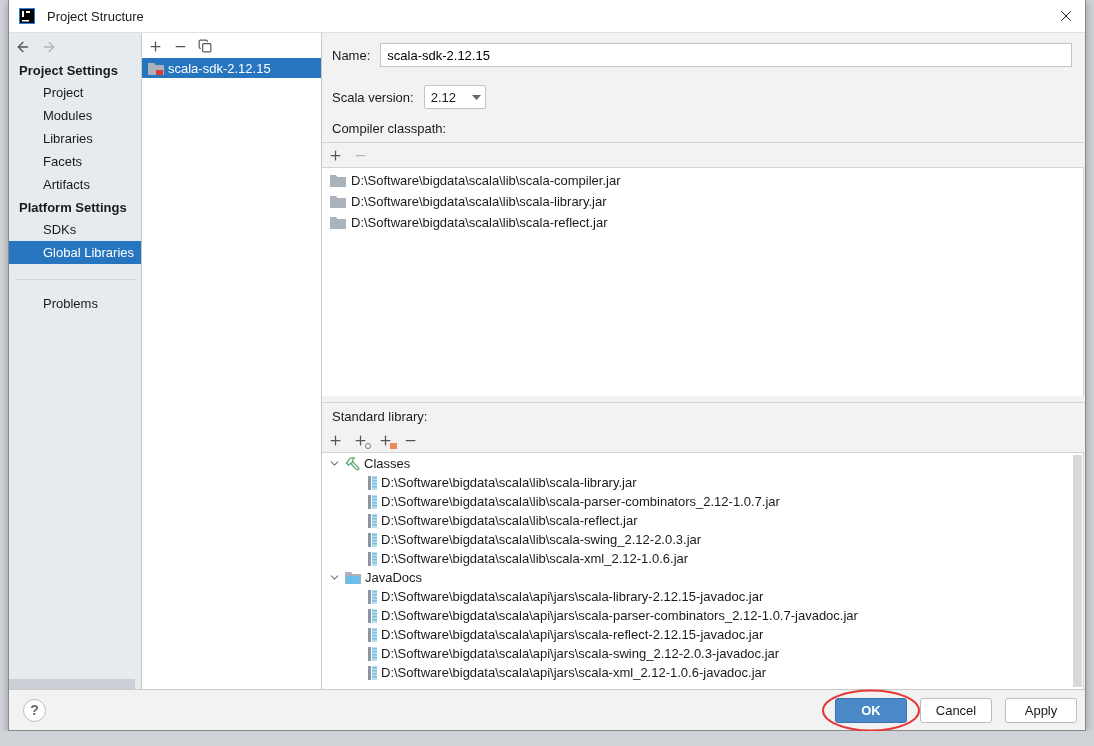 The width and height of the screenshot is (1094, 746). Describe the element at coordinates (726, 55) in the screenshot. I see `name-field: scala-sdk-2.12.15` at that location.